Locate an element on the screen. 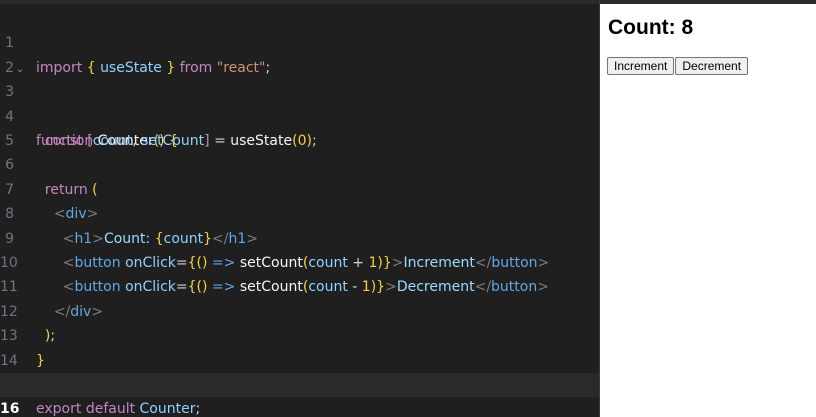 The width and height of the screenshot is (816, 417). chevron-down-icon: ⌄ is located at coordinates (20, 70).